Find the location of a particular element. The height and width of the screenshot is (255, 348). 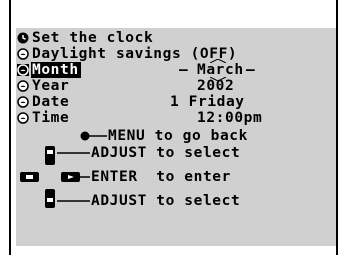

menu-item-time: Time 12:00pm is located at coordinates (139, 118).